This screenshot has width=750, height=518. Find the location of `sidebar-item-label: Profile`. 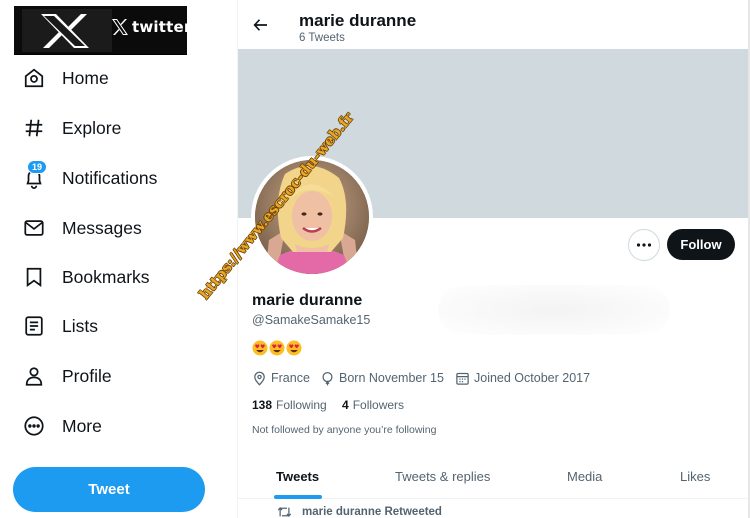

sidebar-item-label: Profile is located at coordinates (87, 375).